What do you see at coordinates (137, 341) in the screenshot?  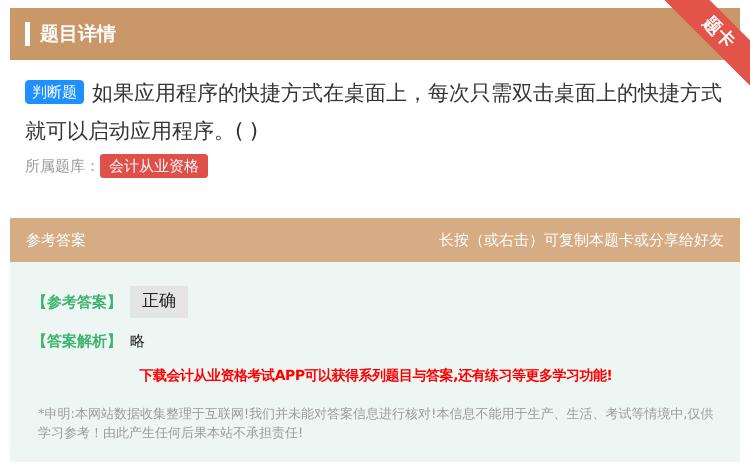 I see `analysis-value: 略` at bounding box center [137, 341].